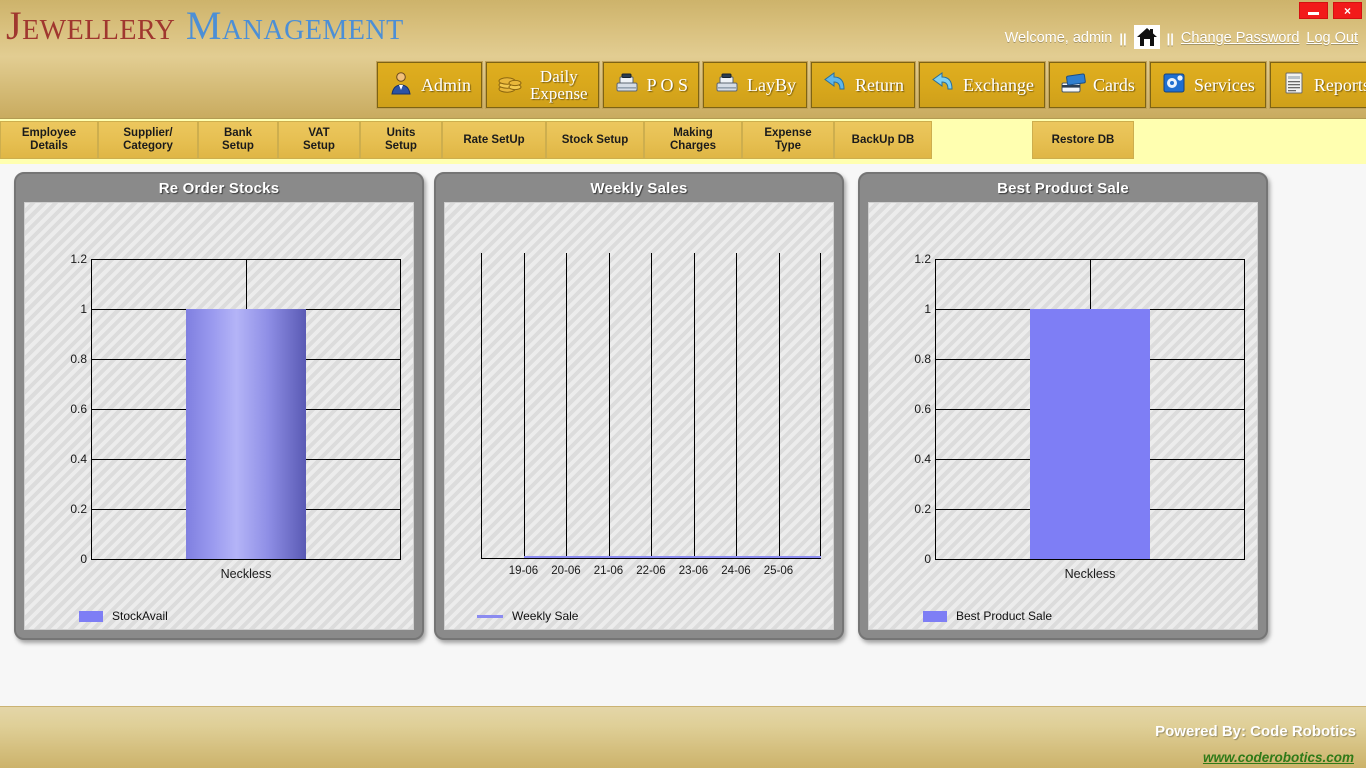  Describe the element at coordinates (319, 146) in the screenshot. I see `subnav-label-line2: Setup` at that location.